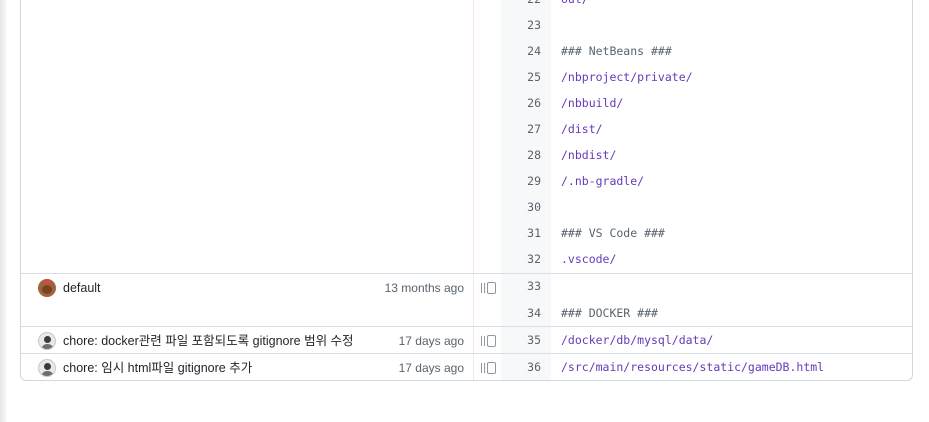 This screenshot has height=422, width=929. Describe the element at coordinates (613, 233) in the screenshot. I see `code-line: ### VS Code ###` at that location.